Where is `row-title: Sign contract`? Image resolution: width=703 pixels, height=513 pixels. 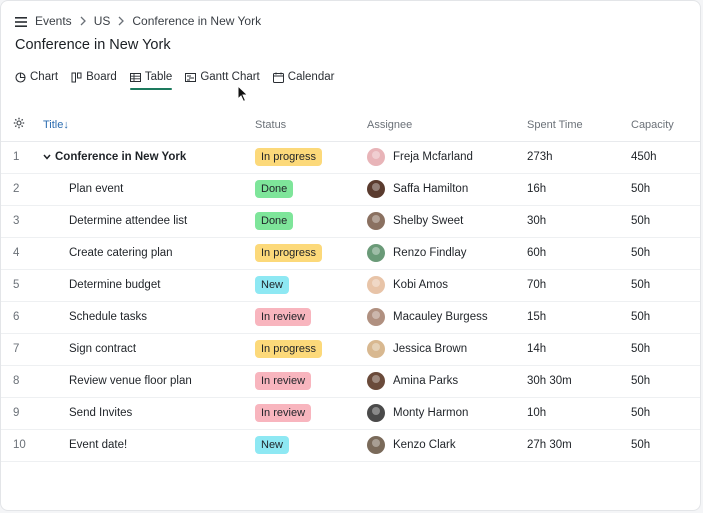 row-title: Sign contract is located at coordinates (149, 349).